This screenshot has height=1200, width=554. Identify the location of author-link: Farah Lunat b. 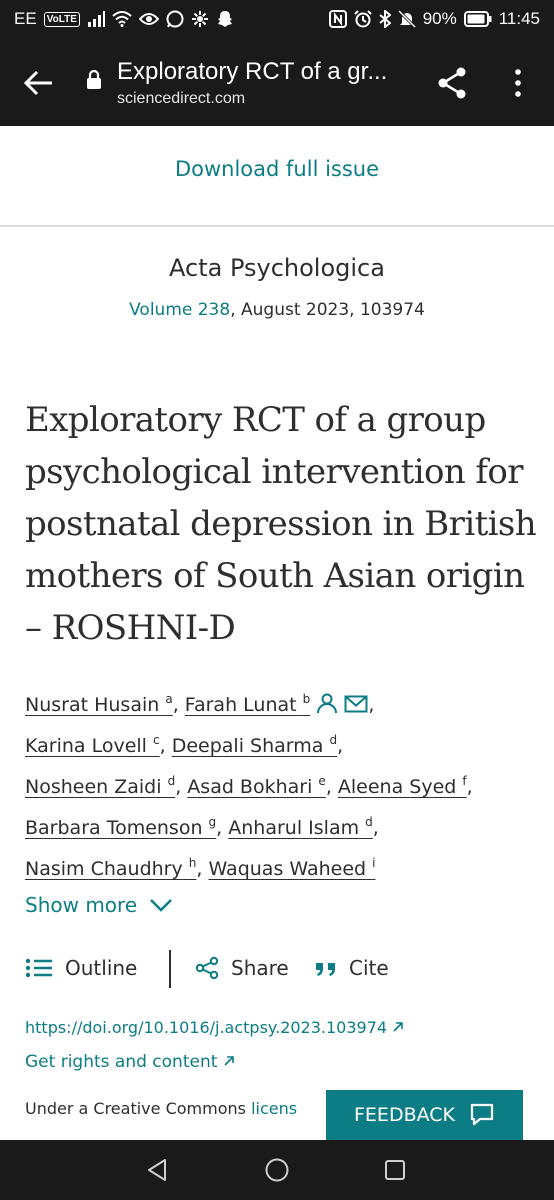
(247, 704).